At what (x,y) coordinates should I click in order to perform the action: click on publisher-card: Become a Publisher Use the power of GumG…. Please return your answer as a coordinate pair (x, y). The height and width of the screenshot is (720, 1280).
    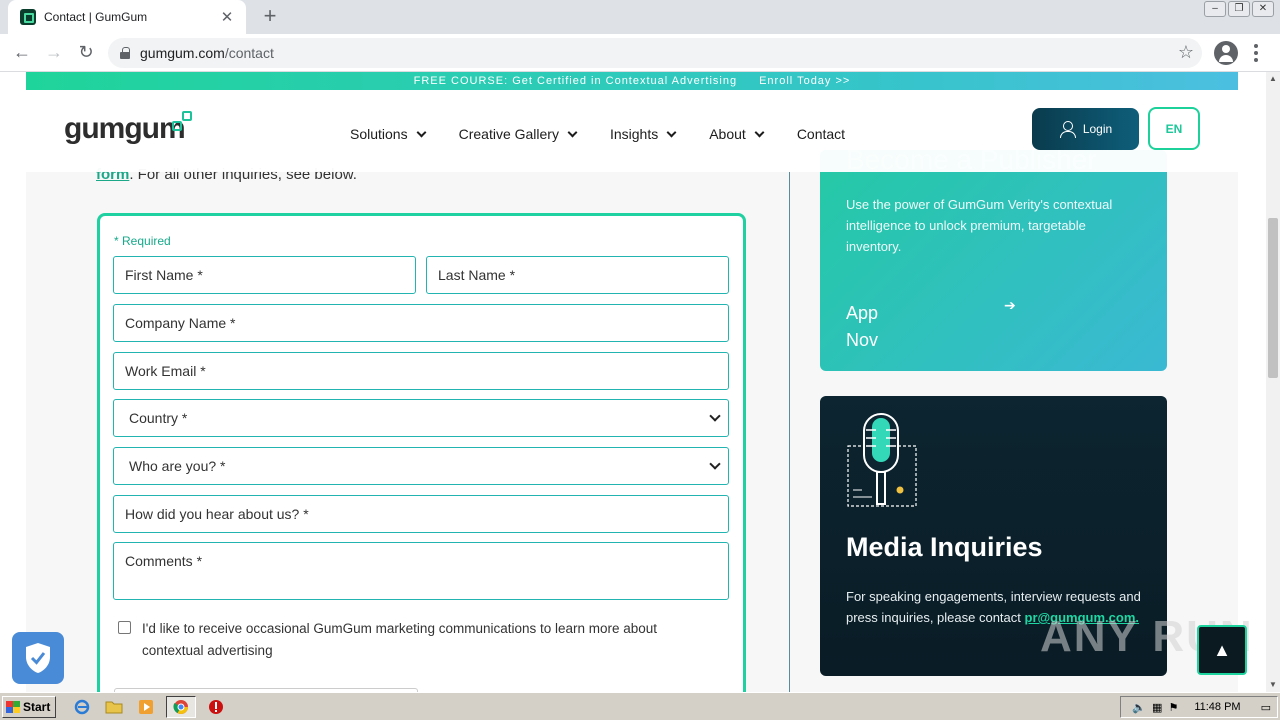
    Looking at the image, I should click on (993, 260).